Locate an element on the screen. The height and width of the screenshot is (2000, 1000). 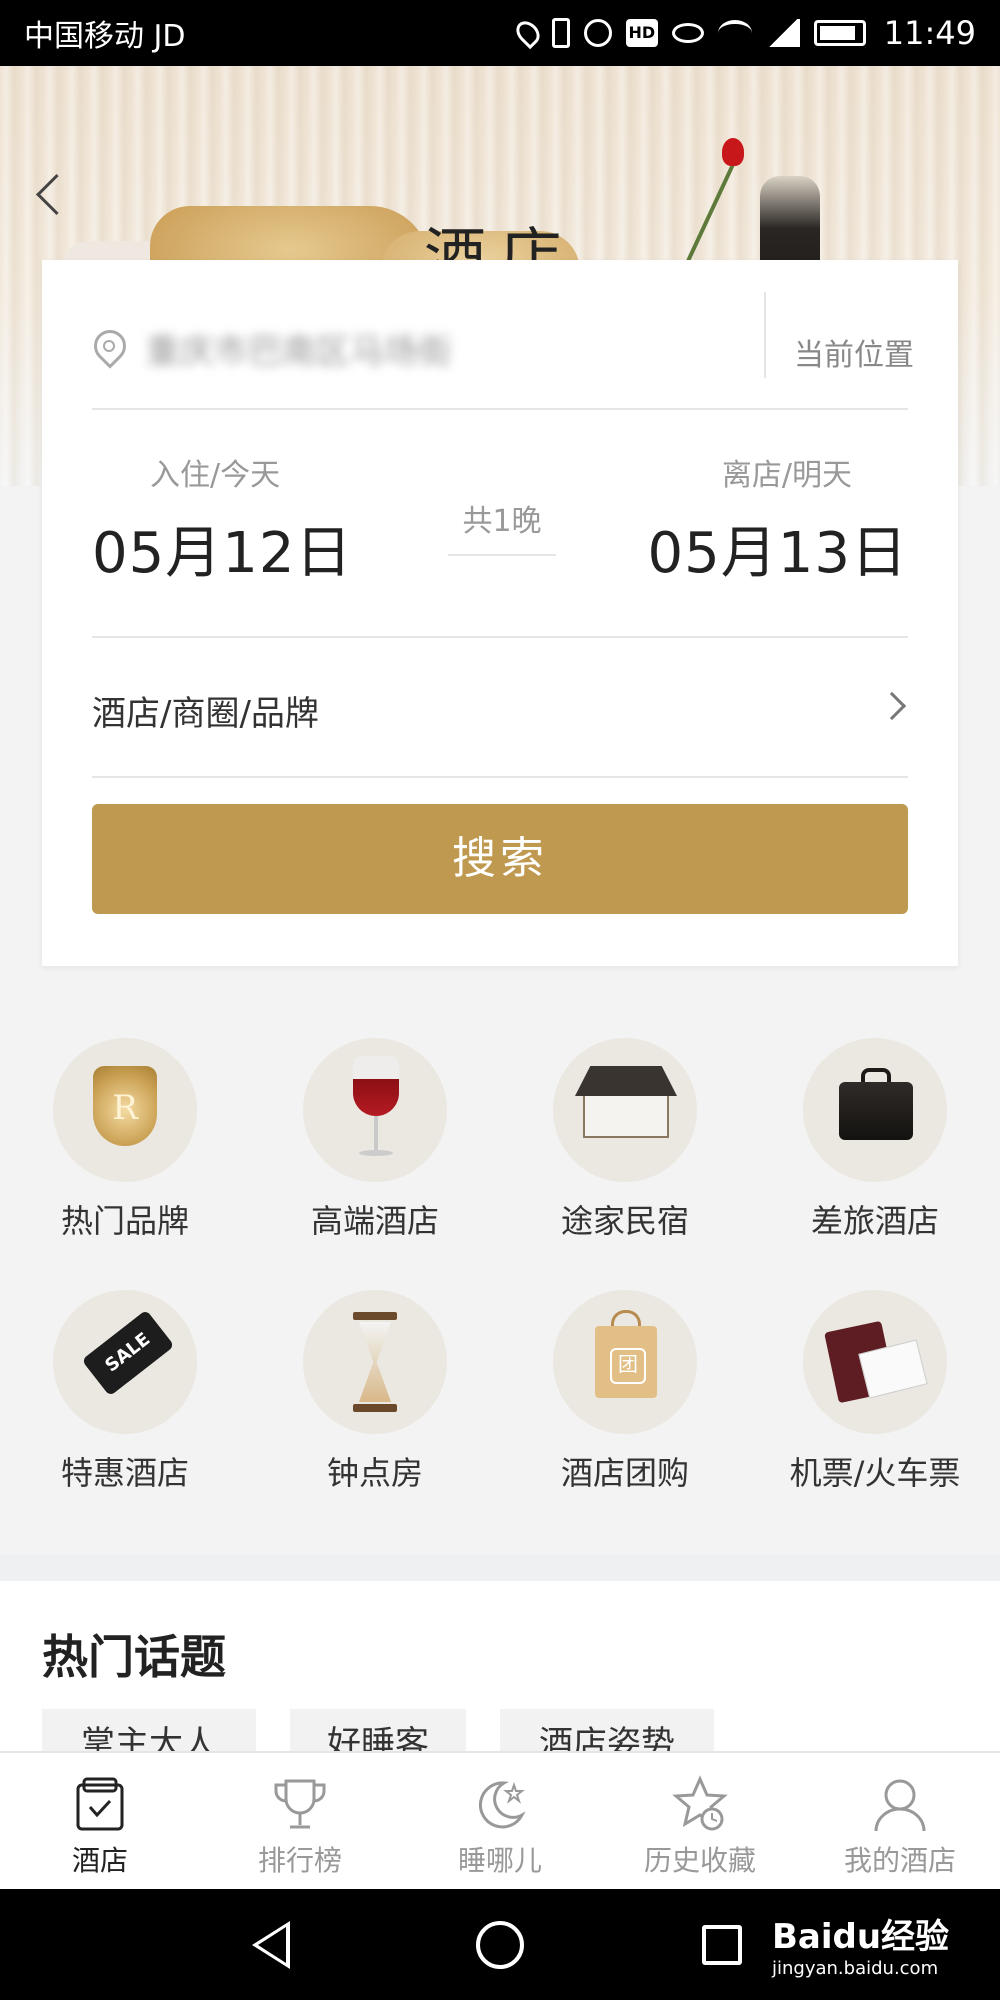
battery-icon is located at coordinates (839, 33).